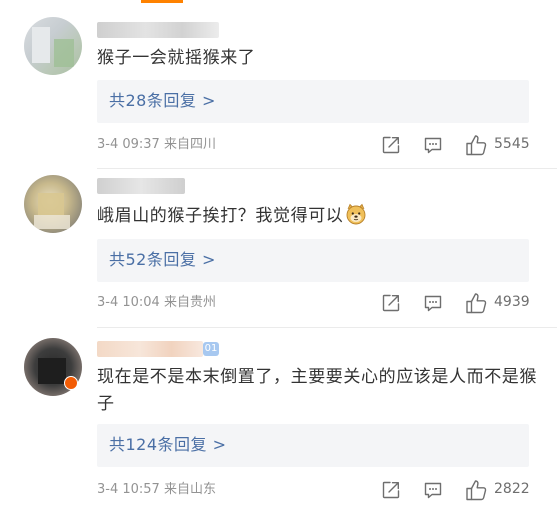  I want to click on like-count: 2822, so click(512, 489).